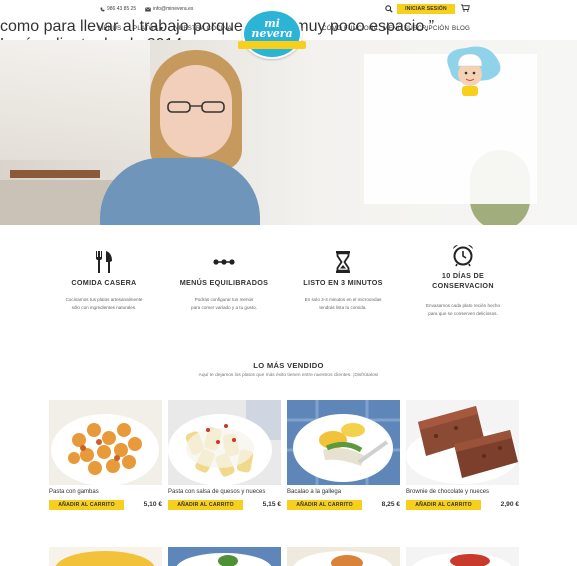 This screenshot has width=577, height=566. Describe the element at coordinates (271, 504) in the screenshot. I see `product-price: 5,15 €` at that location.